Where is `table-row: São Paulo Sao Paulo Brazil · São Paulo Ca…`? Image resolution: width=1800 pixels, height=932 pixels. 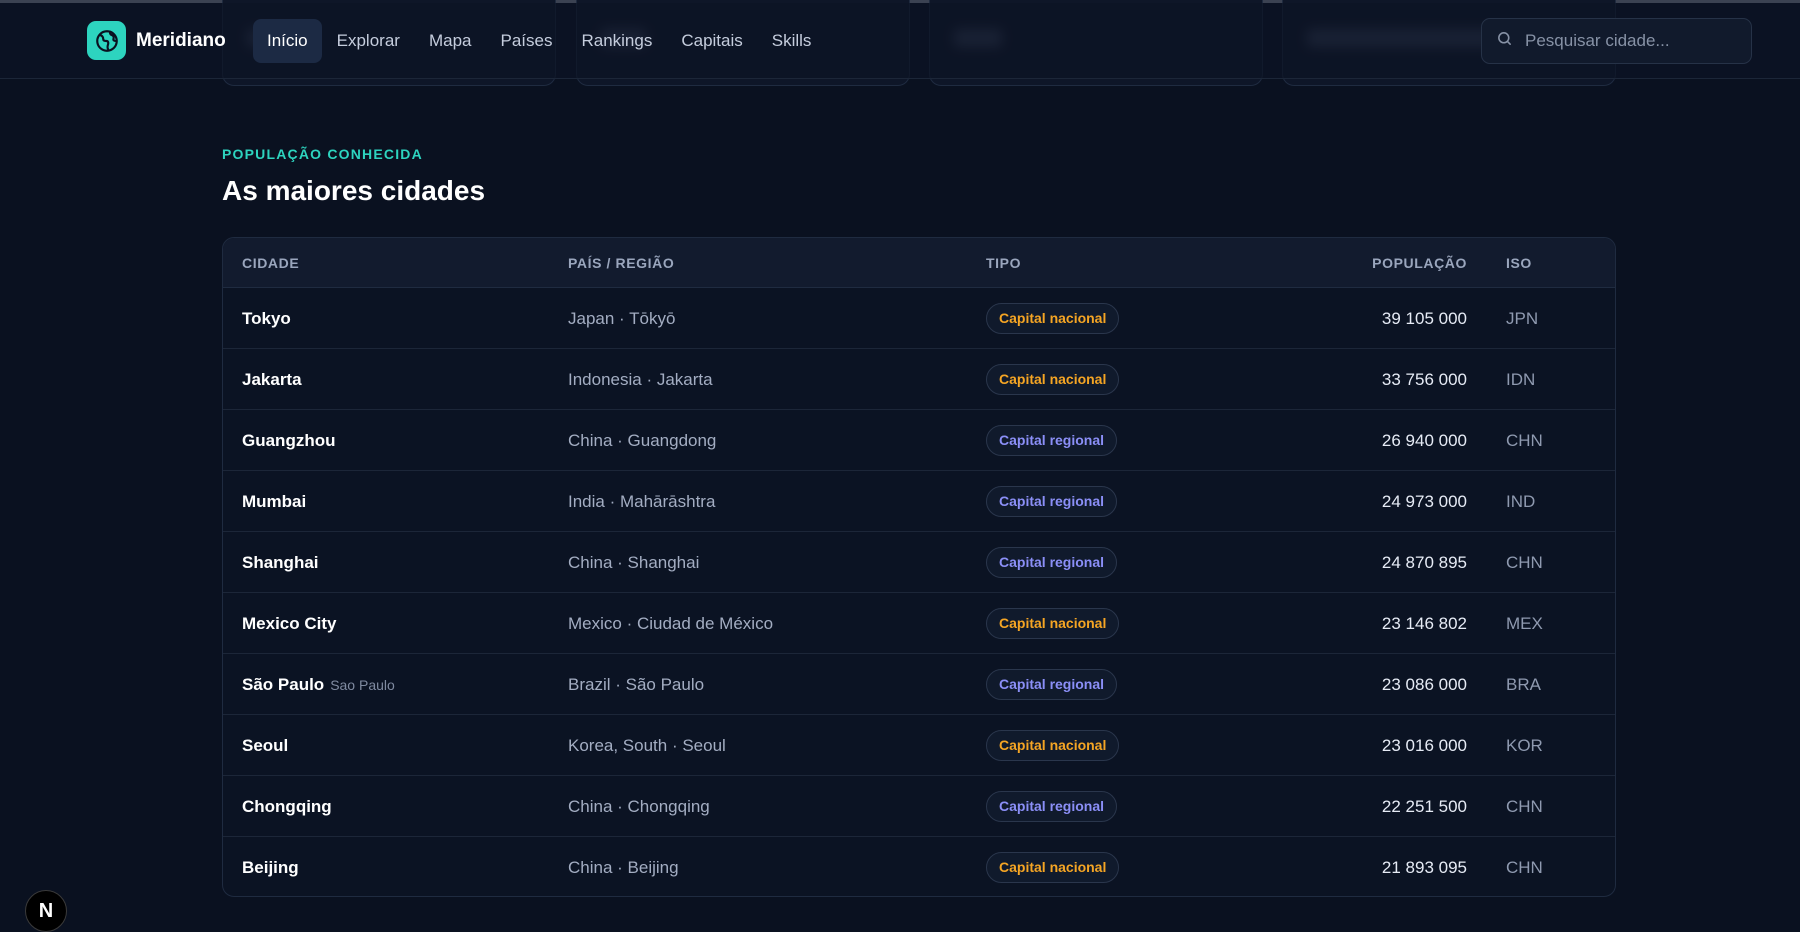 table-row: São Paulo Sao Paulo Brazil · São Paulo Ca… is located at coordinates (919, 684).